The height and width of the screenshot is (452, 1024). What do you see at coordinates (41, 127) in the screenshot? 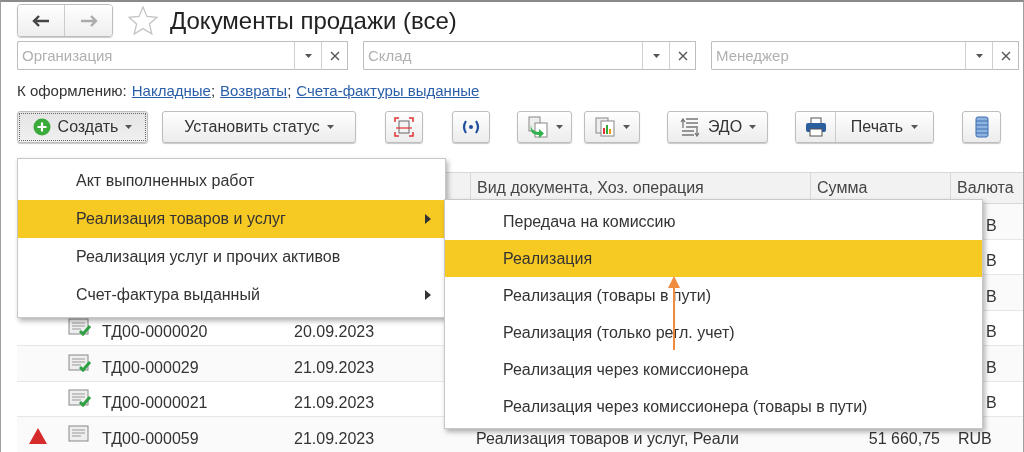
I see `plus-icon` at bounding box center [41, 127].